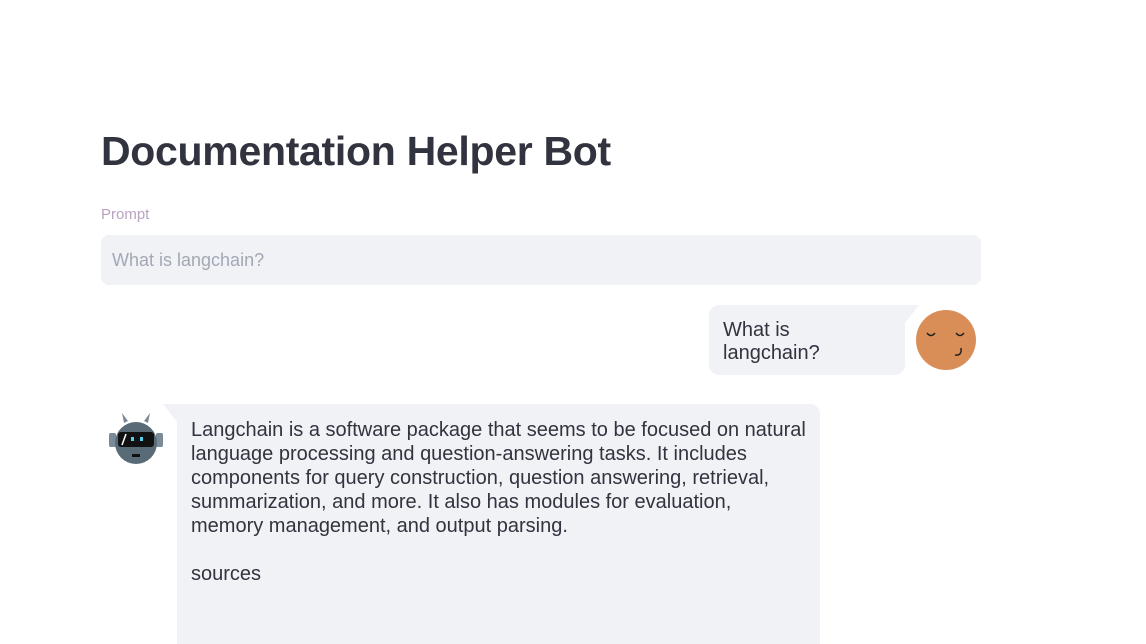 Image resolution: width=1146 pixels, height=644 pixels. What do you see at coordinates (136, 438) in the screenshot?
I see `bot-avatar-icon` at bounding box center [136, 438].